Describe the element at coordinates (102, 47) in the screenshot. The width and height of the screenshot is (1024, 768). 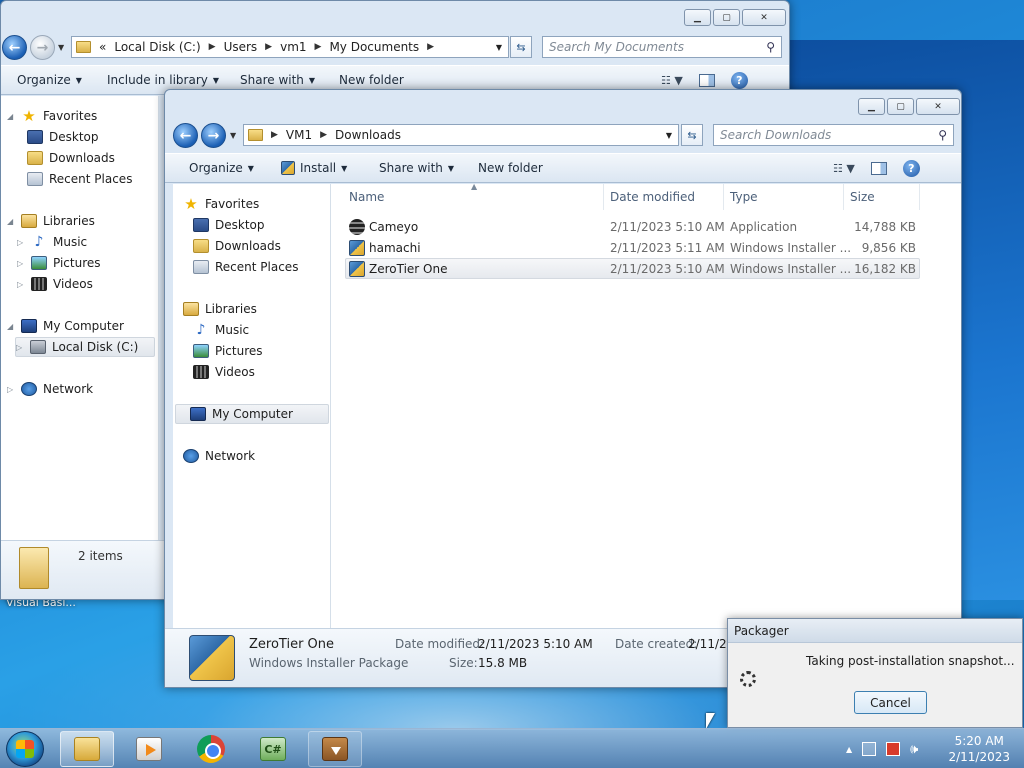
I see `breadcrumb-overflow: «` at that location.